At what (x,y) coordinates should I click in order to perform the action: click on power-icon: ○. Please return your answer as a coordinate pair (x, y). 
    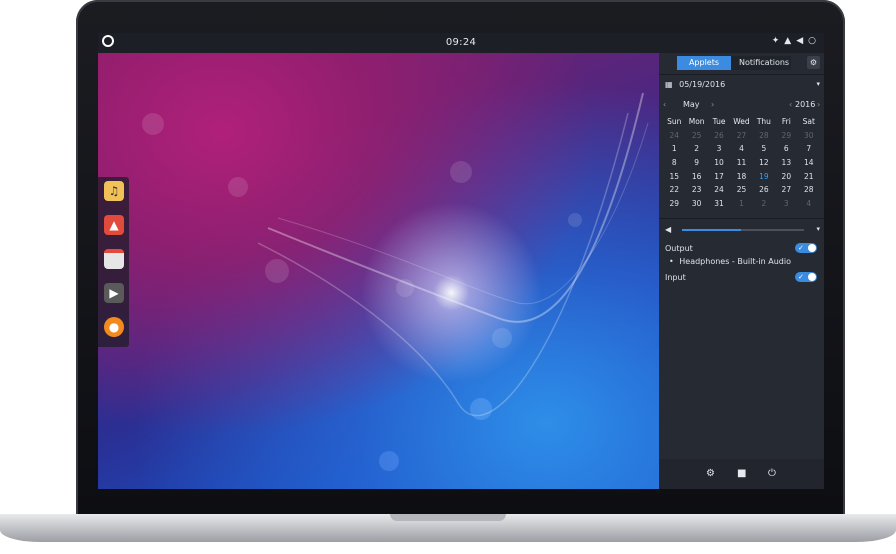
    Looking at the image, I should click on (812, 41).